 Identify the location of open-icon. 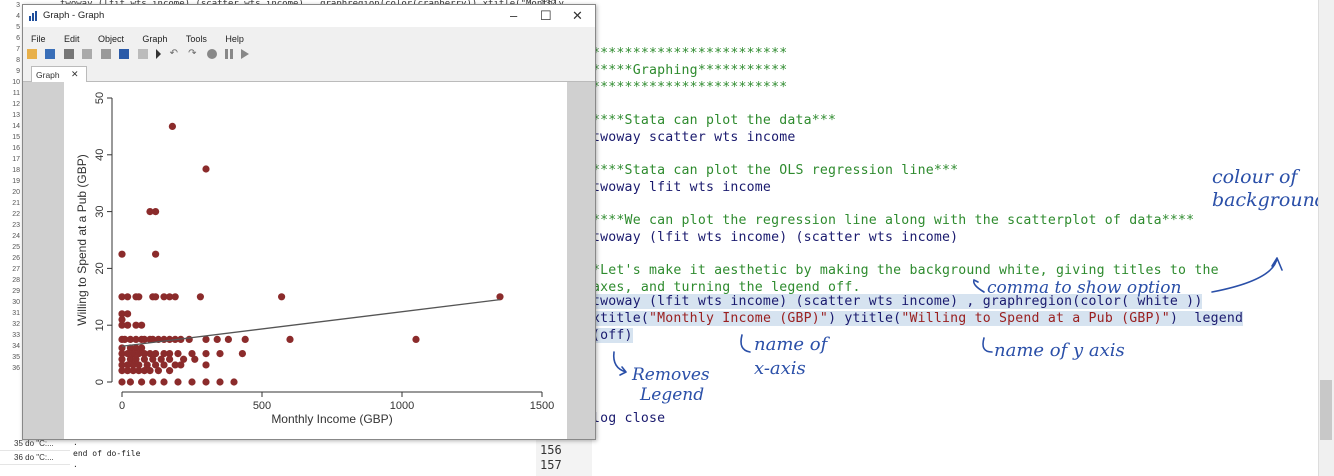
(32, 53).